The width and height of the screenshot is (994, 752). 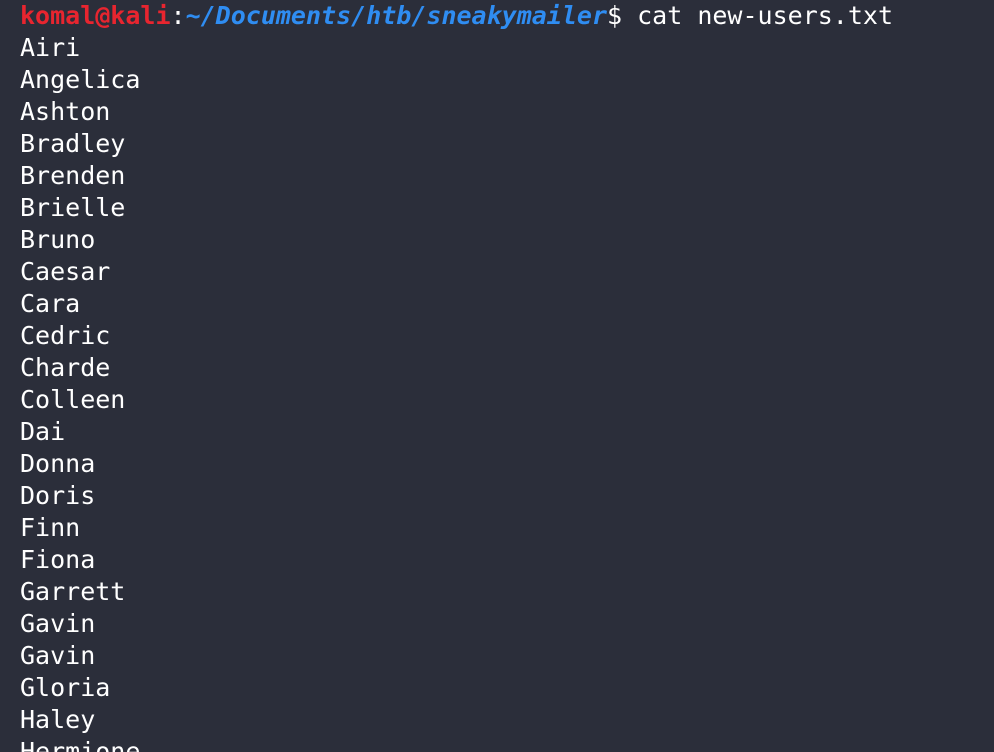 I want to click on command-text: cat new-users.txt, so click(x=758, y=15).